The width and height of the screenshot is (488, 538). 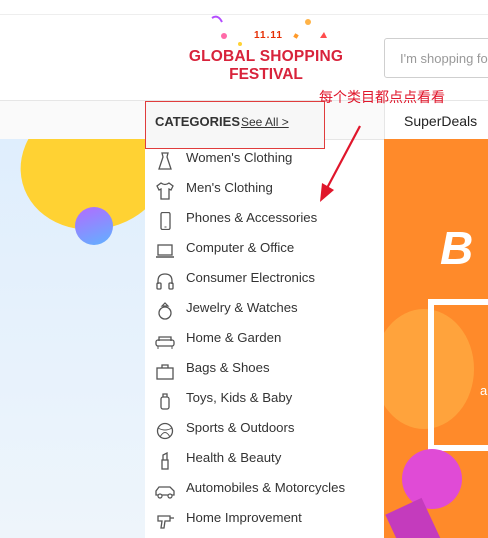 What do you see at coordinates (457, 248) in the screenshot?
I see `promo-headline: B` at bounding box center [457, 248].